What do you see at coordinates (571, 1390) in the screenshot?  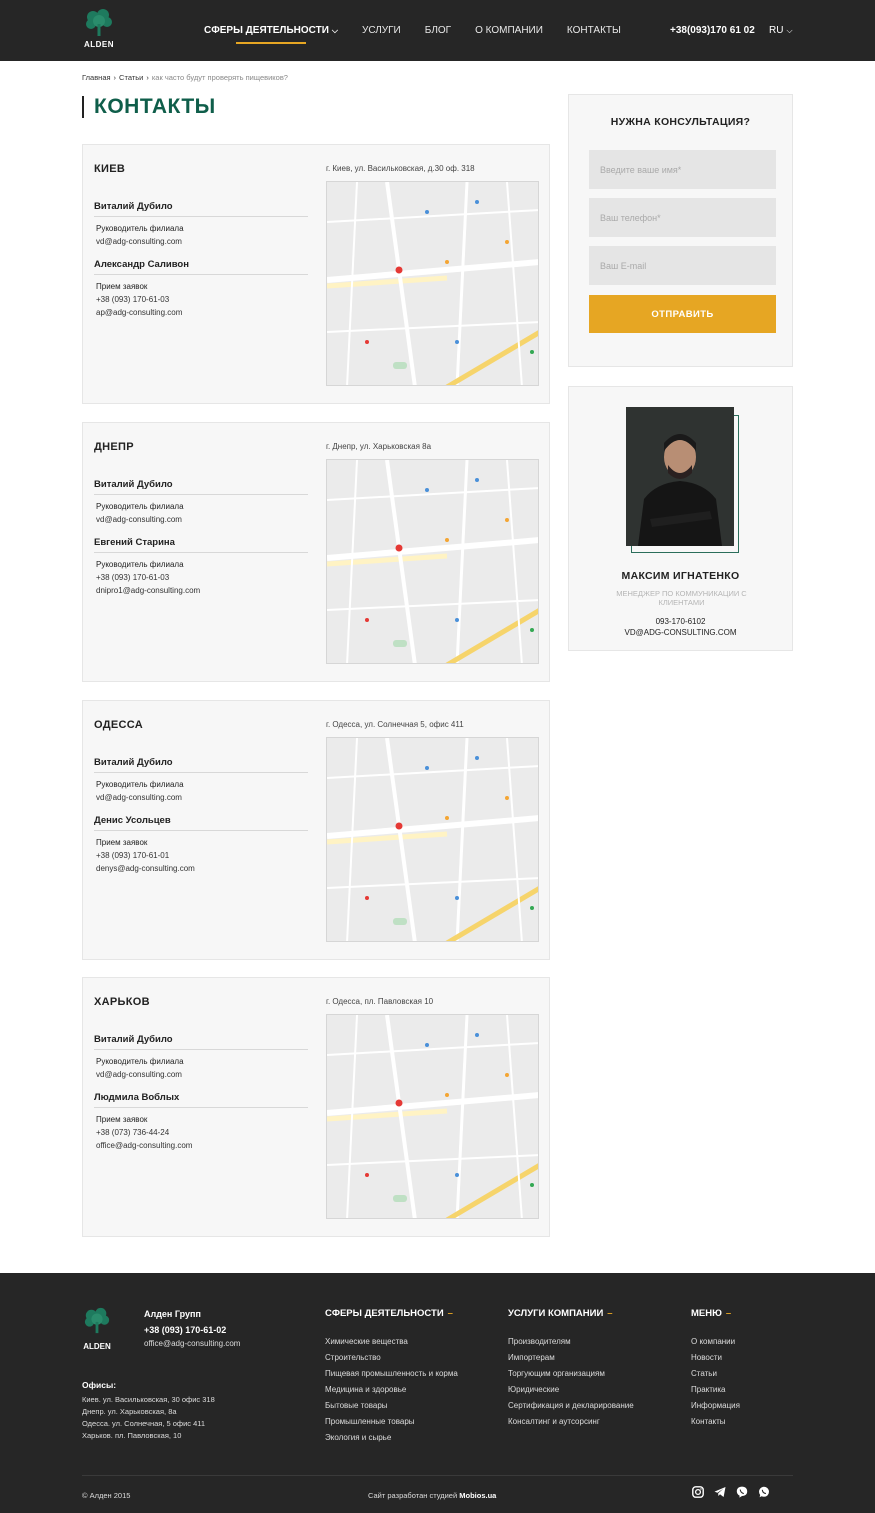 I see `footer-link: Юридические` at bounding box center [571, 1390].